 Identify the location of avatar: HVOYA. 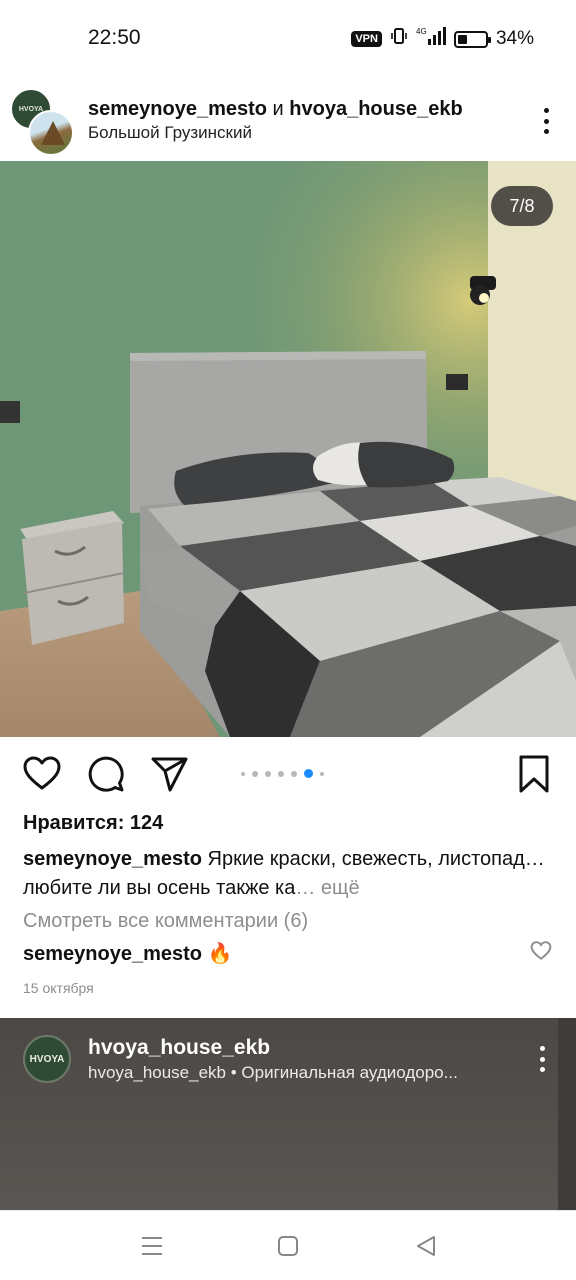
(47, 1059).